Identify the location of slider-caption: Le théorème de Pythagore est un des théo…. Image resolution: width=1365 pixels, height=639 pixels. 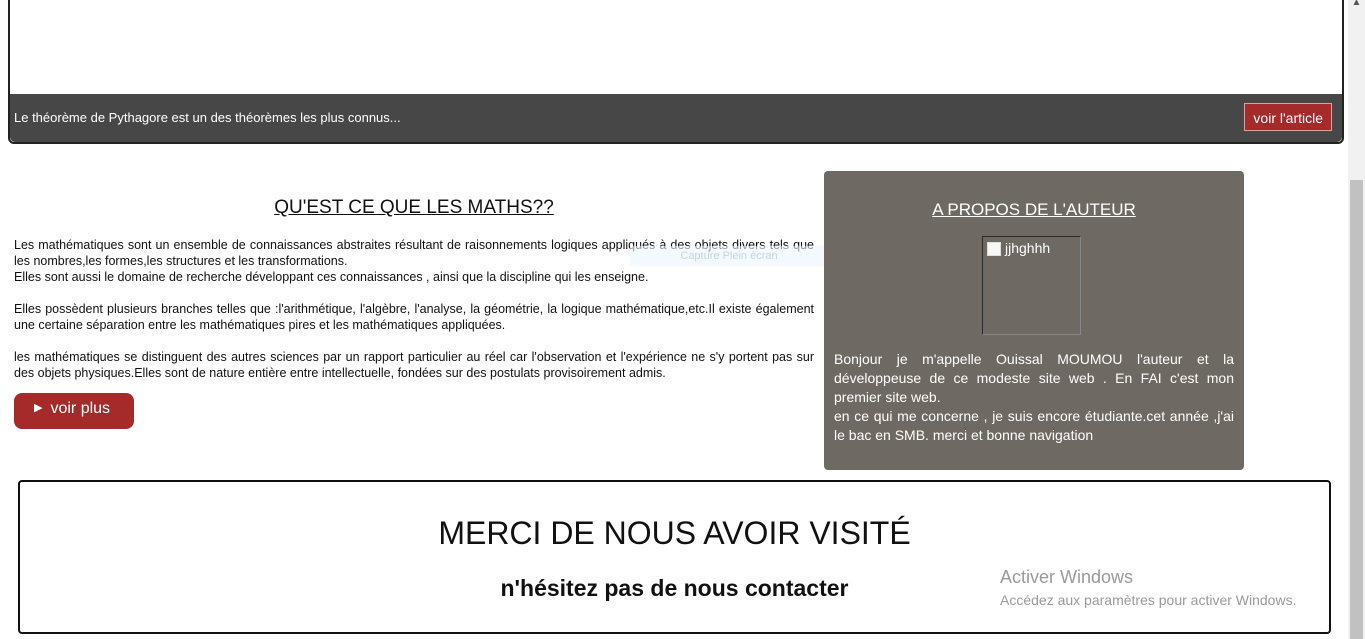
(207, 117).